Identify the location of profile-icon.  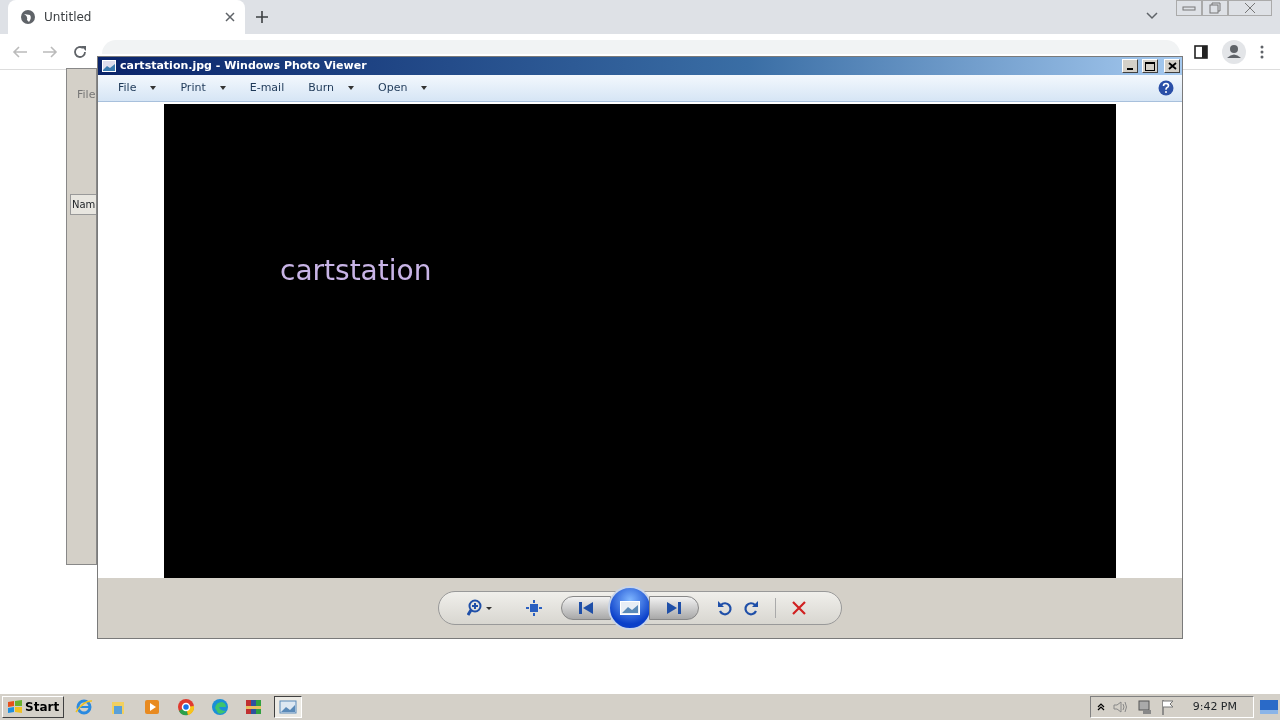
(1234, 51).